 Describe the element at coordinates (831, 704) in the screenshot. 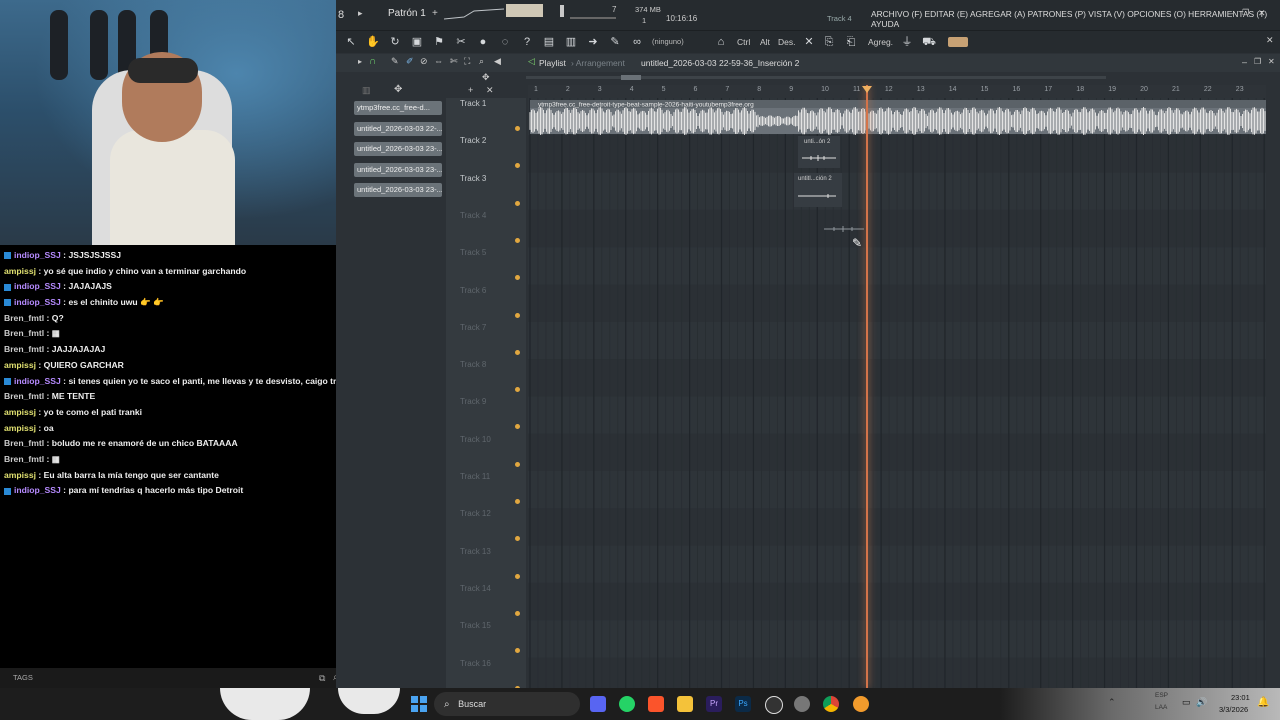

I see `chrome-icon` at that location.